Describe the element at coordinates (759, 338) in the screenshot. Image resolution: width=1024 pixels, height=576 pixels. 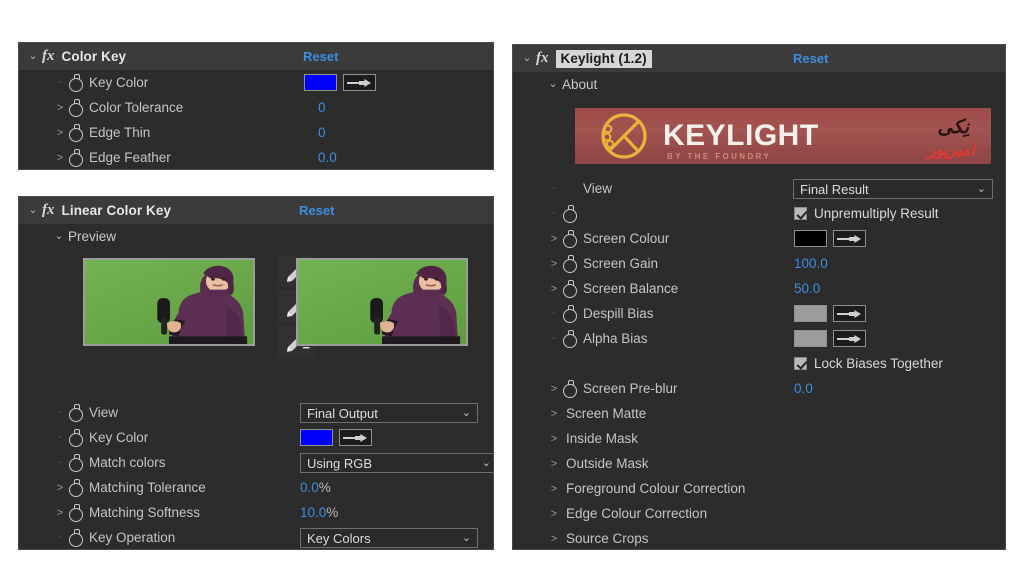
I see `property-row-alpha-bias: - Alpha Bias` at that location.